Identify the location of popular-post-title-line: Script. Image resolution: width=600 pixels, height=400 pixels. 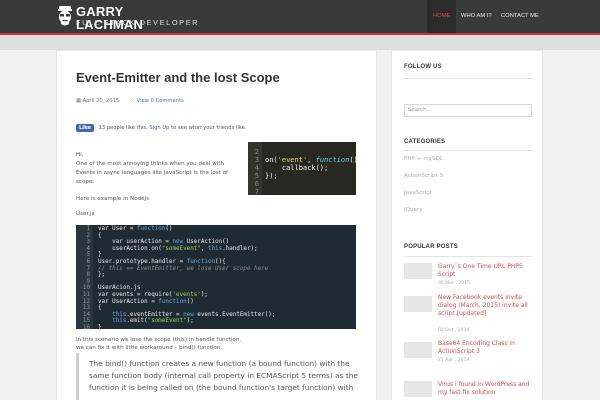
(447, 274).